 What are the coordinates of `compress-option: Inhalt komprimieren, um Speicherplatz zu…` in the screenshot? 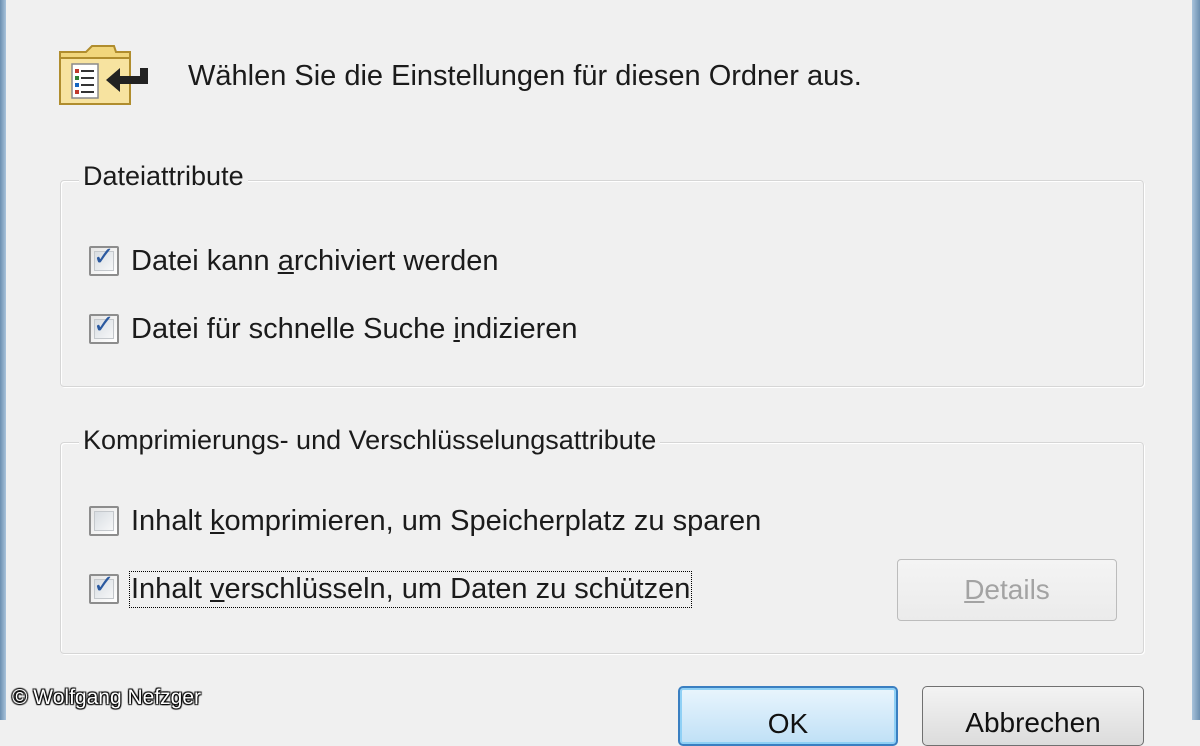 It's located at (425, 521).